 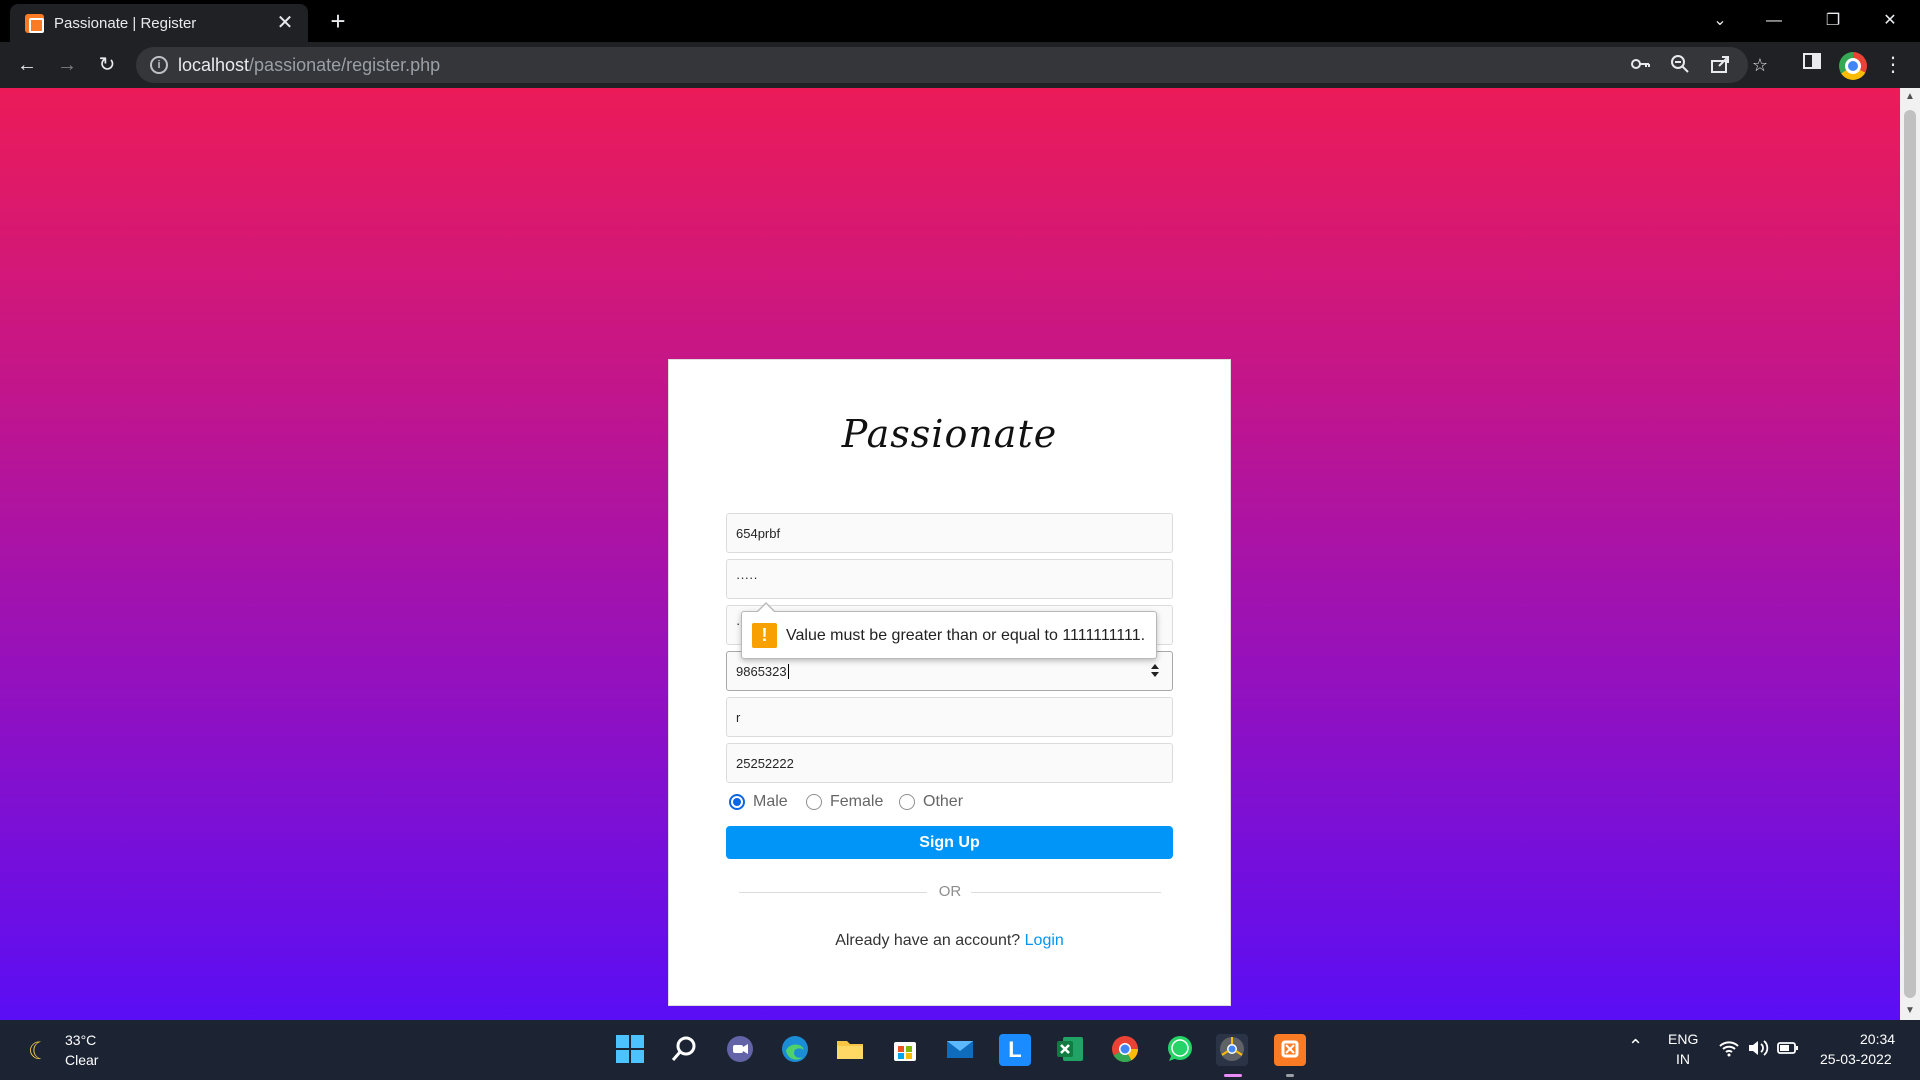 I want to click on page-scrollbar: ▲ ▼, so click(x=1910, y=554).